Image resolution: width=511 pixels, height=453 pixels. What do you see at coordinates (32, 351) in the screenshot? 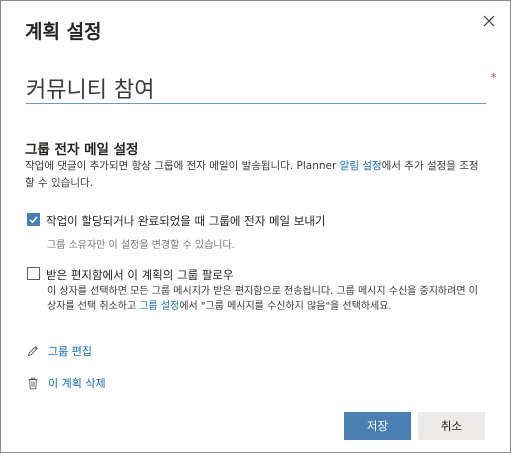
I see `pencil-icon` at bounding box center [32, 351].